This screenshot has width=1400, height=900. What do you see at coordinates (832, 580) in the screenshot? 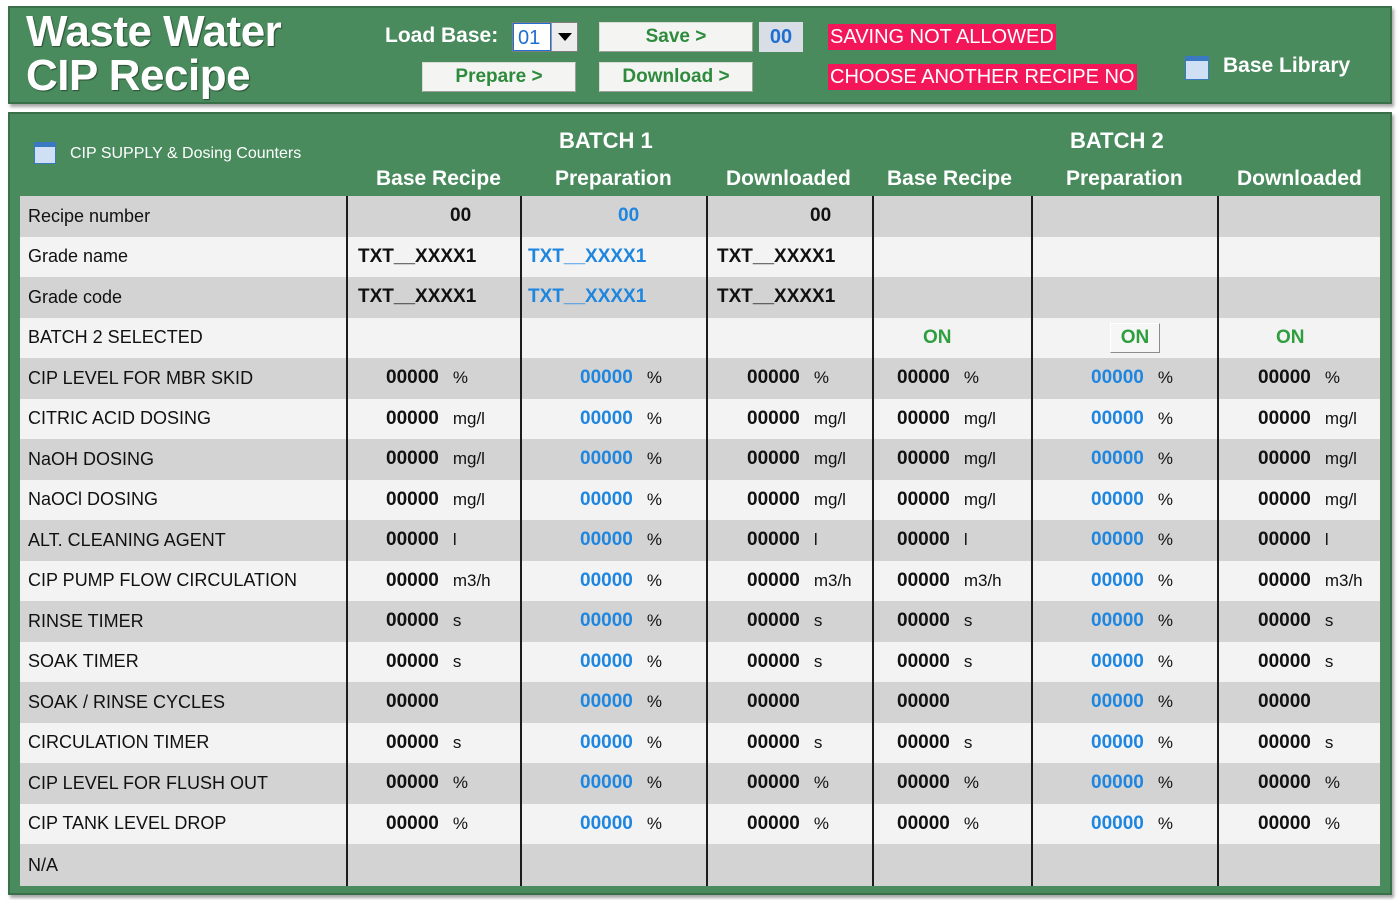
I see `b1-down-unit: m3/h` at bounding box center [832, 580].